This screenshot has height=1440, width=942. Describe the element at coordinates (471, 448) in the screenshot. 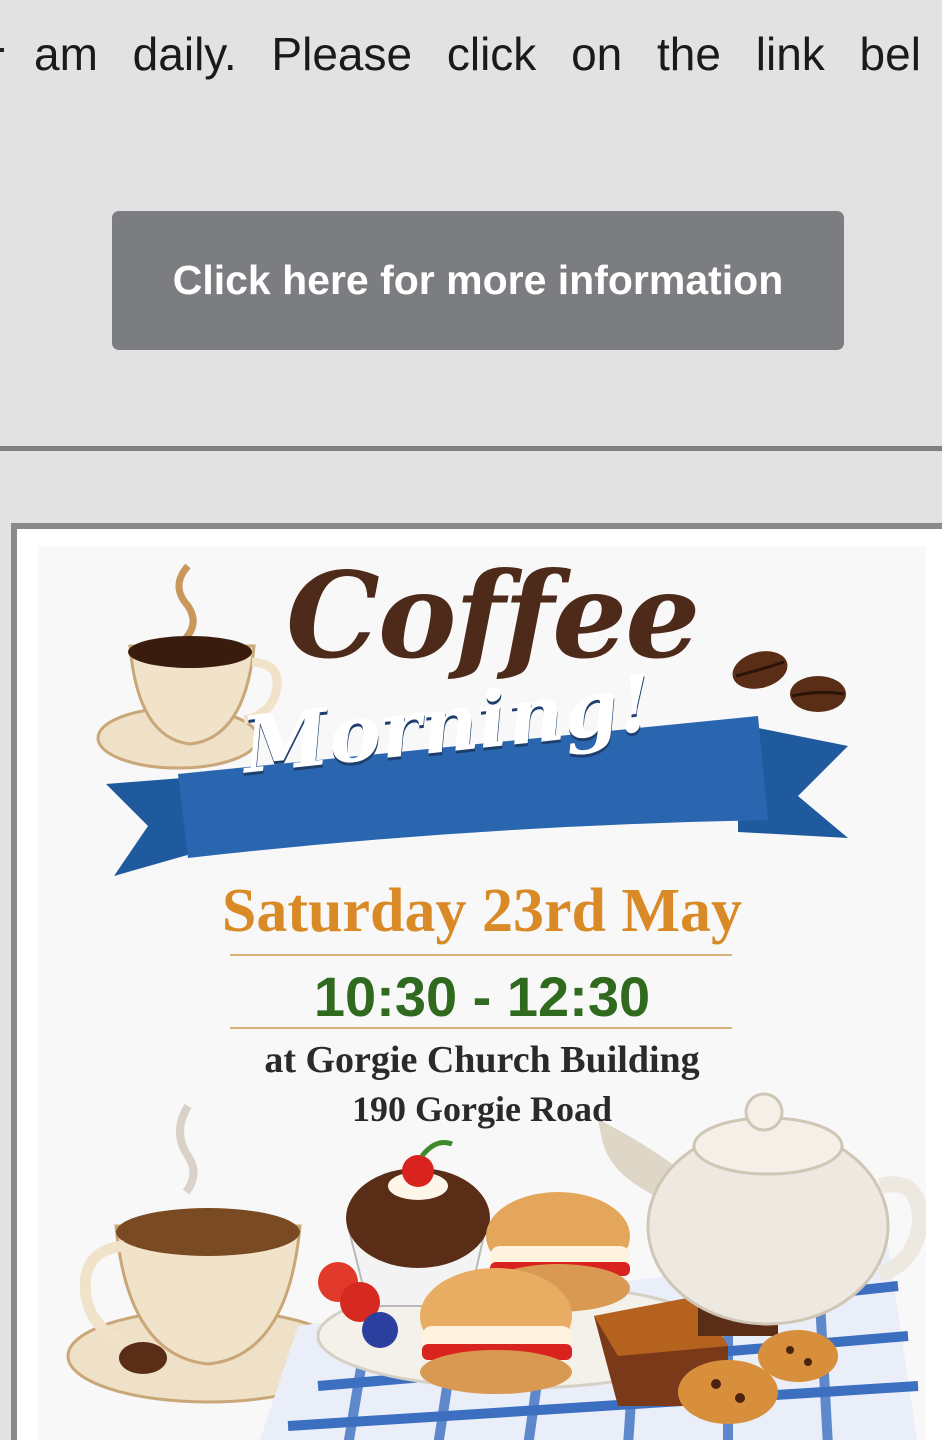

I see `divider` at that location.